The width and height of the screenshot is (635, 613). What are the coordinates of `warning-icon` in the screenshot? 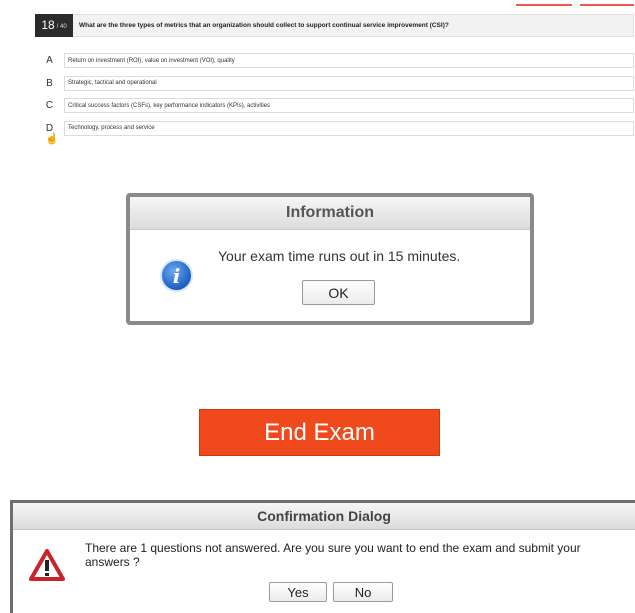 It's located at (47, 565).